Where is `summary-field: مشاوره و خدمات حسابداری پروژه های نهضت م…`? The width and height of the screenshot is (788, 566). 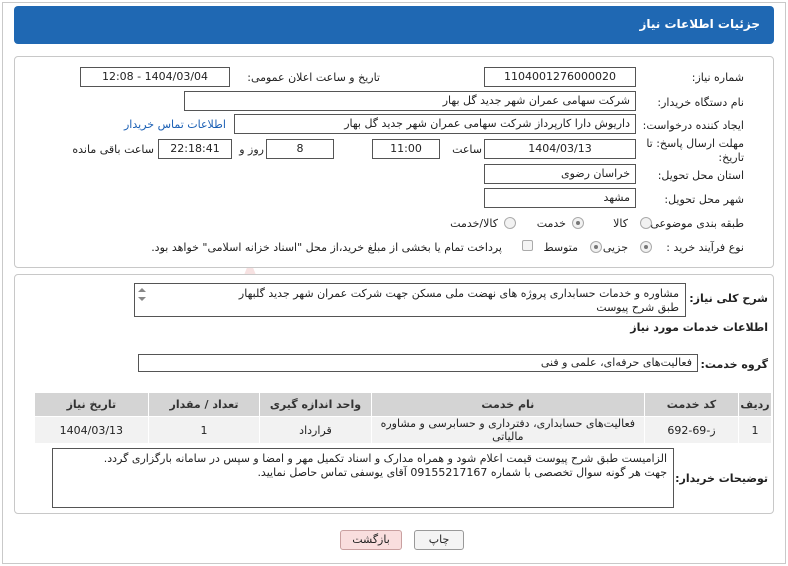 summary-field: مشاوره و خدمات حسابداری پروژه های نهضت م… is located at coordinates (410, 300).